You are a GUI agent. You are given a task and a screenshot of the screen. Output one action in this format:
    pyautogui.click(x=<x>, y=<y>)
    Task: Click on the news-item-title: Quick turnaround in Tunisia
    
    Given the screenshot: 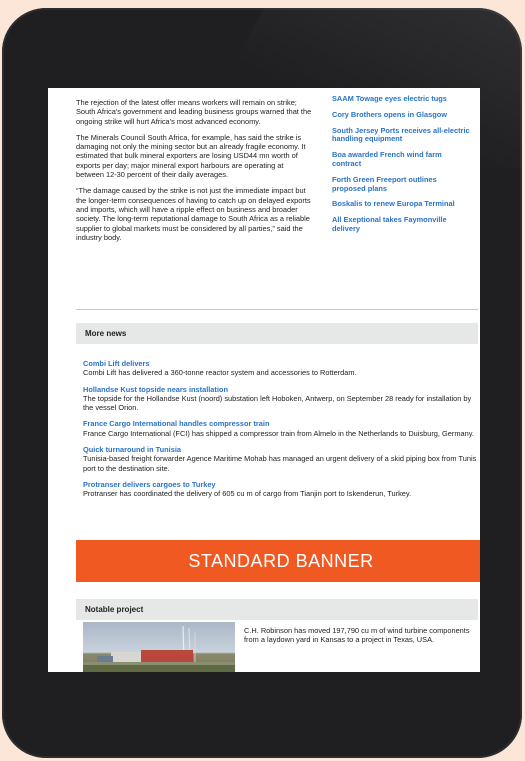 What is the action you would take?
    pyautogui.click(x=280, y=449)
    